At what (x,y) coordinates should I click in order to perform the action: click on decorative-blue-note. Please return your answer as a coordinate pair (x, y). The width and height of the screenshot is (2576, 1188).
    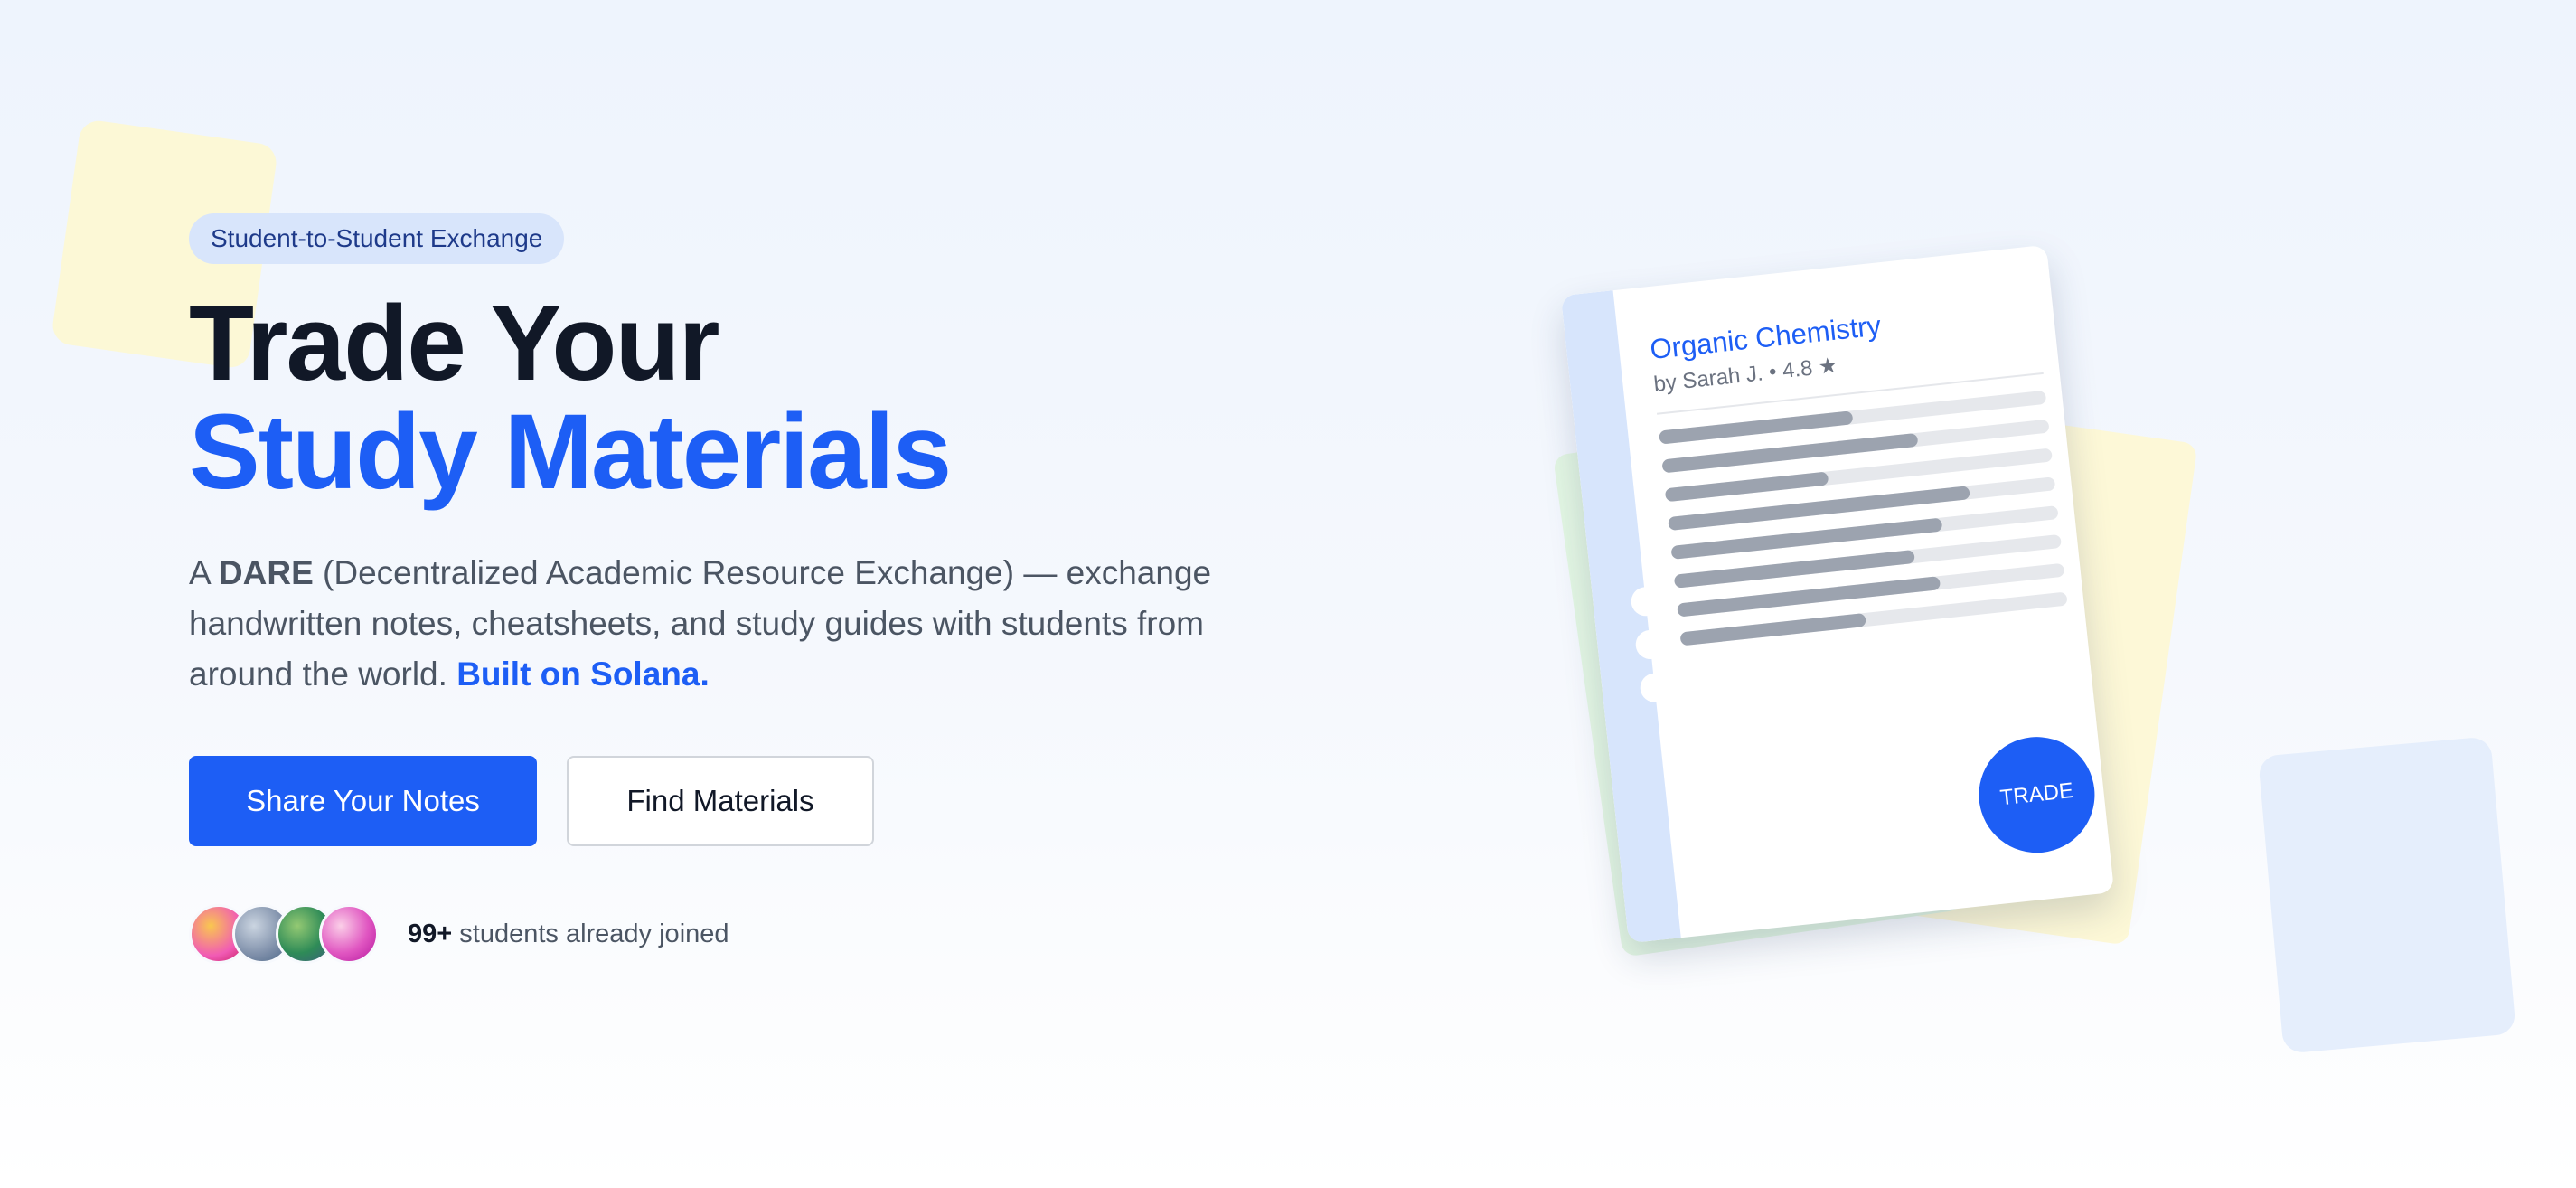
    Looking at the image, I should click on (2387, 895).